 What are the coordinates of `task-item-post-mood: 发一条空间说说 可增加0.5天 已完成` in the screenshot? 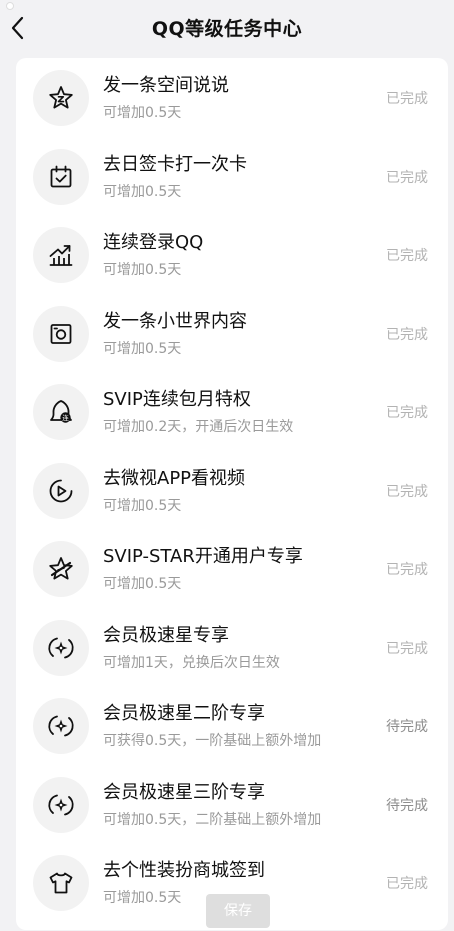 It's located at (232, 97).